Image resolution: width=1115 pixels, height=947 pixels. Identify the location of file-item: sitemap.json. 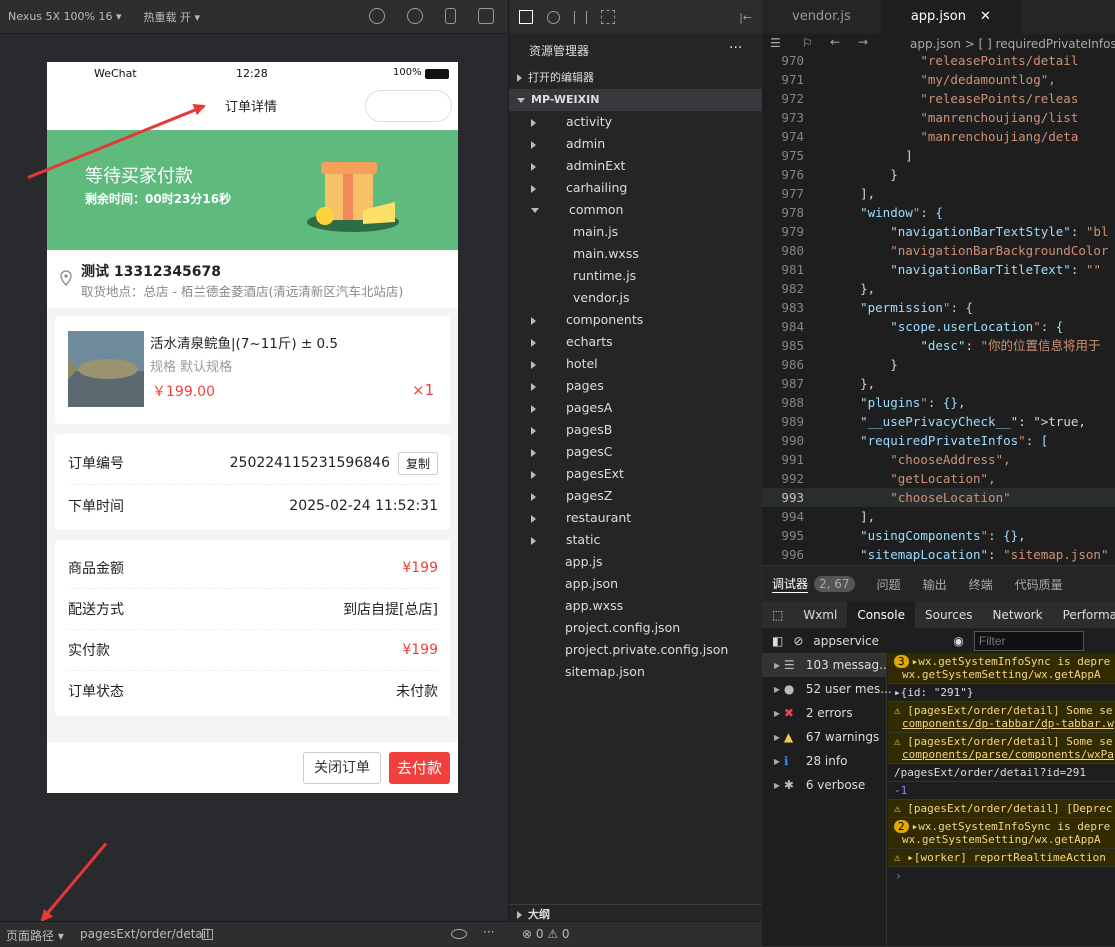
(635, 672).